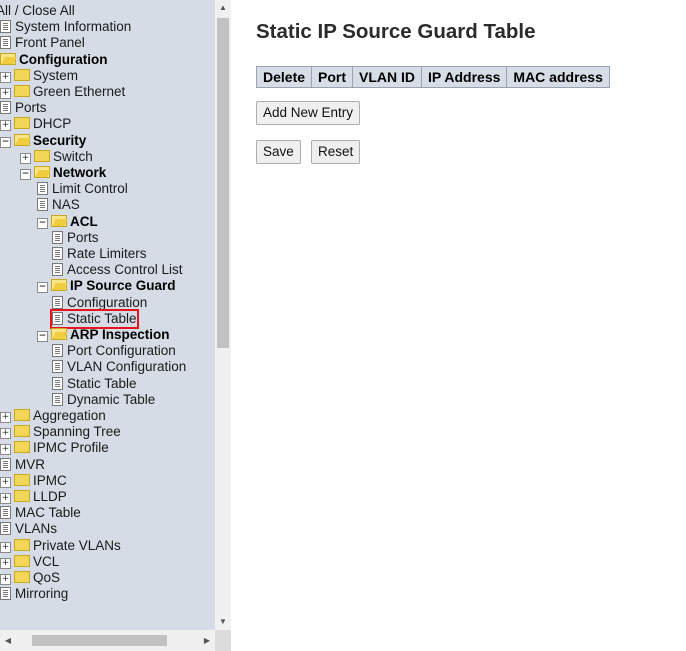 Image resolution: width=686 pixels, height=651 pixels. I want to click on horizontal-scrollbar: ◀ ▶, so click(107, 640).